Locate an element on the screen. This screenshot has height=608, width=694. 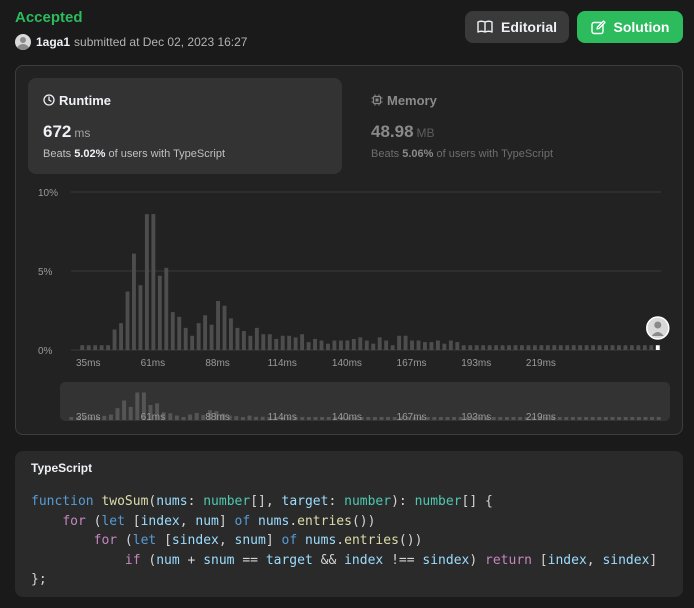
editorial-button: Editorial is located at coordinates (517, 27).